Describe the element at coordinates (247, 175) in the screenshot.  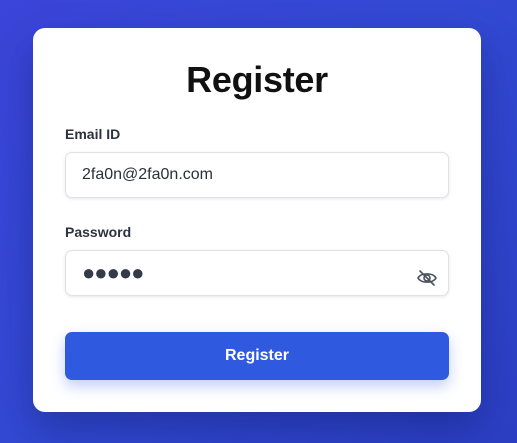
I see `email-field` at that location.